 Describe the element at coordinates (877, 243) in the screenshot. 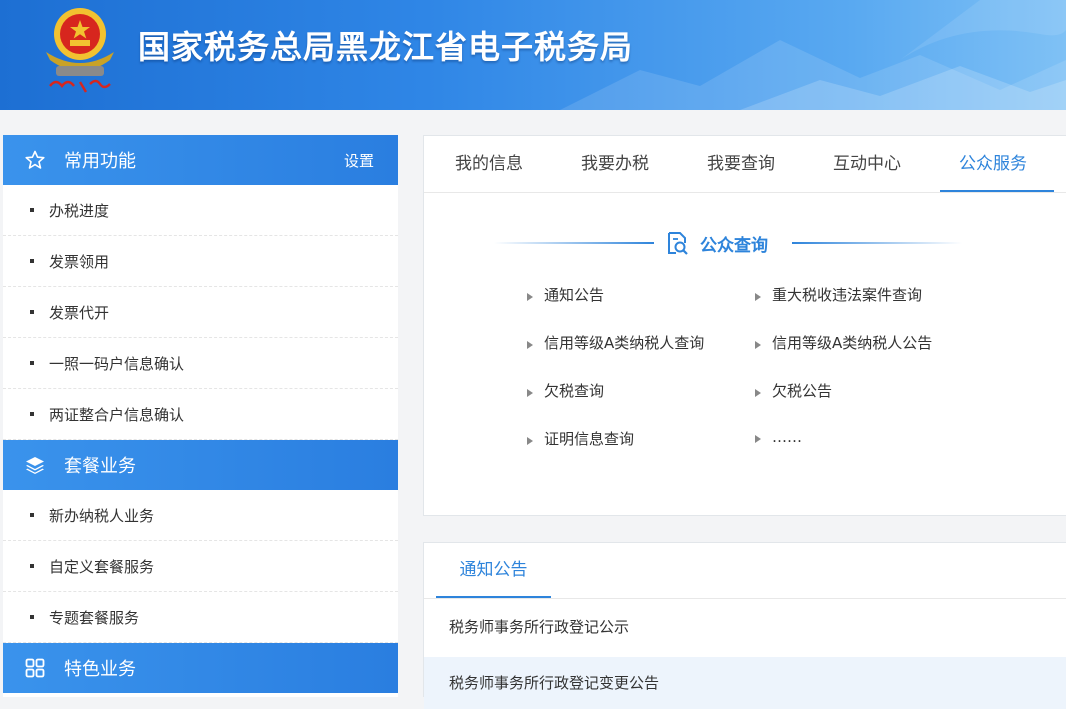

I see `title-divider-right` at that location.